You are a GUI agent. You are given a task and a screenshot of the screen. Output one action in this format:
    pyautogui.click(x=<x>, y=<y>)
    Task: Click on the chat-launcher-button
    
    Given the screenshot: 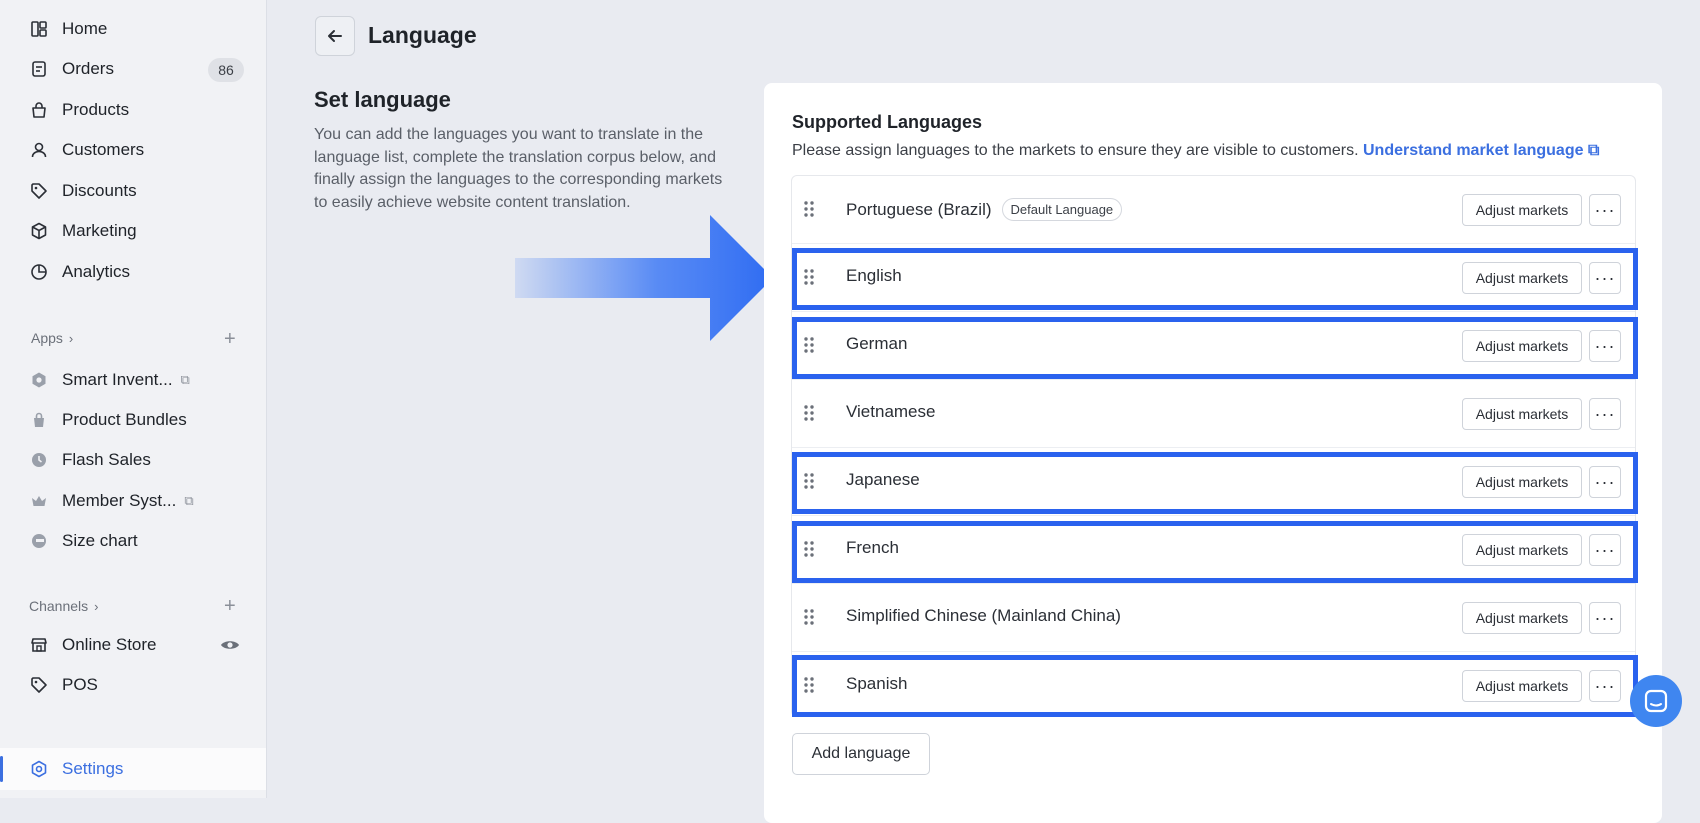 What is the action you would take?
    pyautogui.click(x=1656, y=701)
    